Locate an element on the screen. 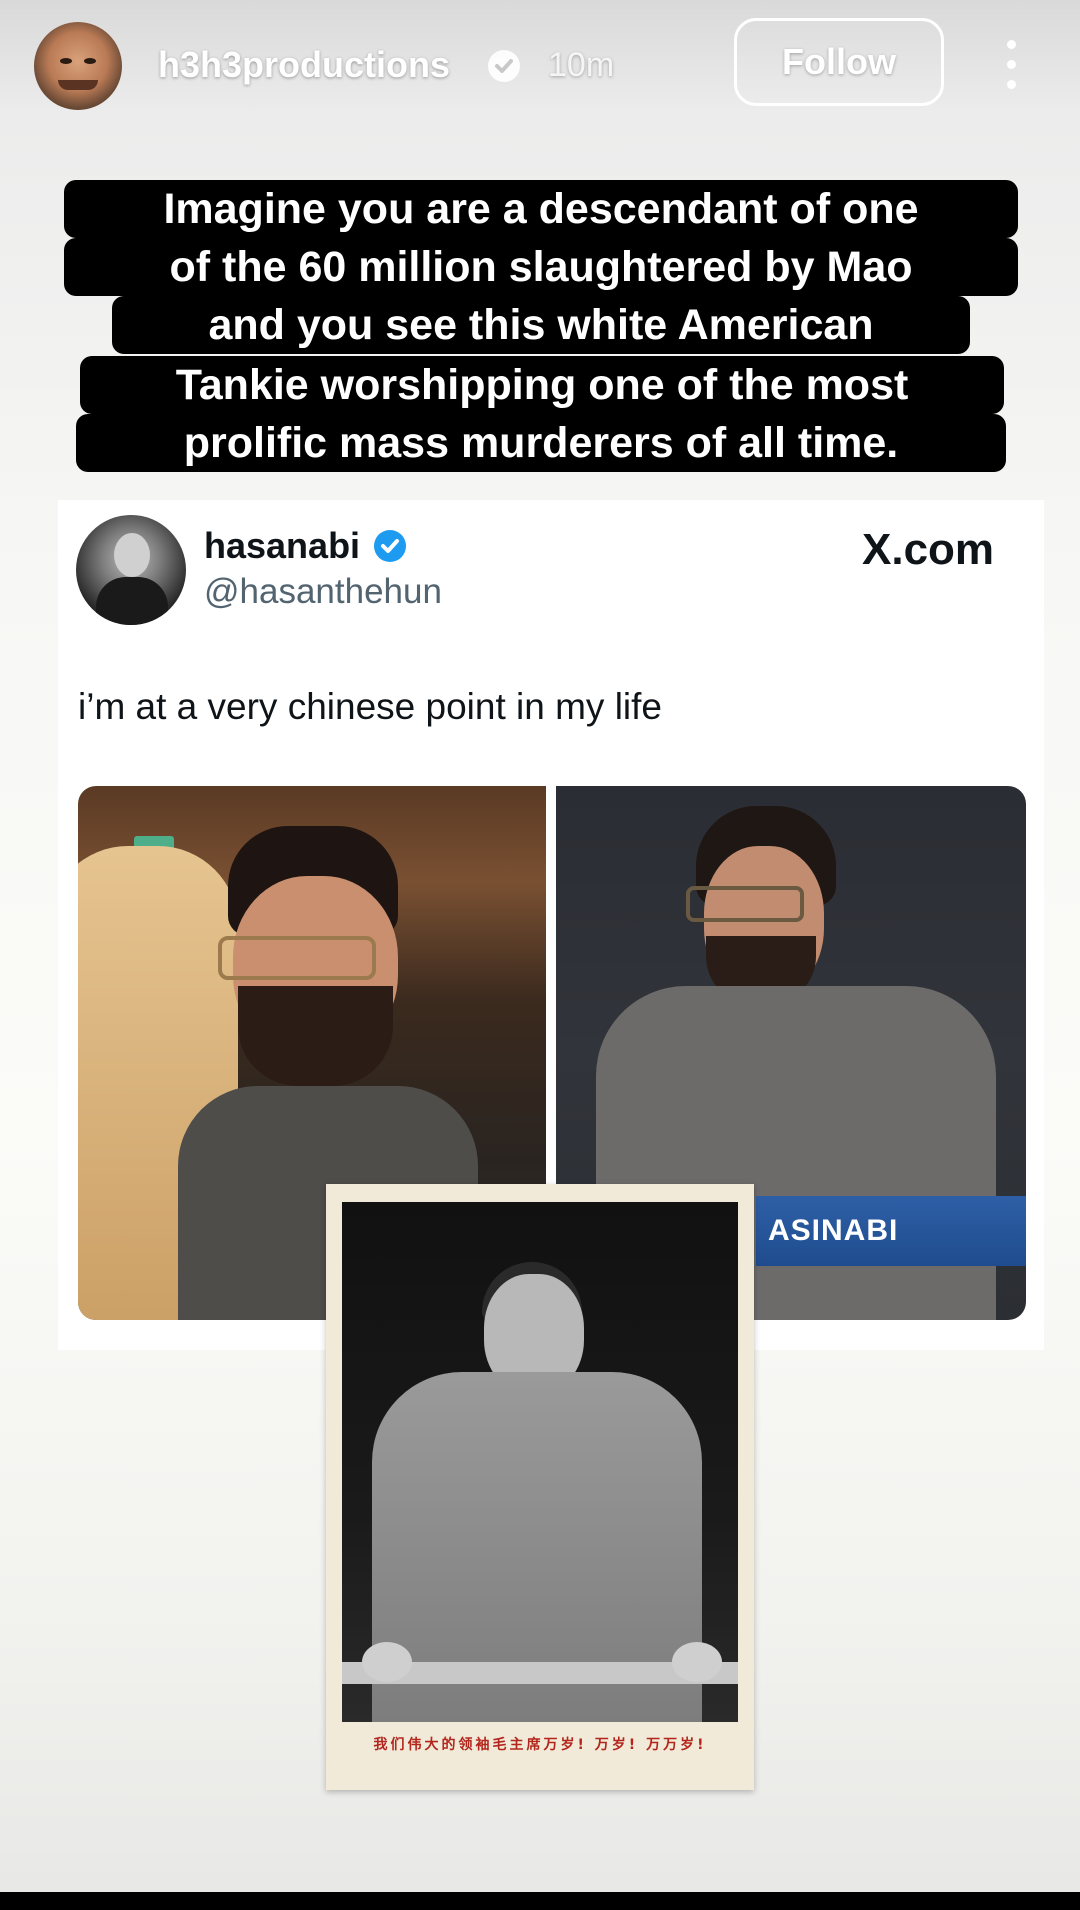  x-verified-icon is located at coordinates (390, 546).